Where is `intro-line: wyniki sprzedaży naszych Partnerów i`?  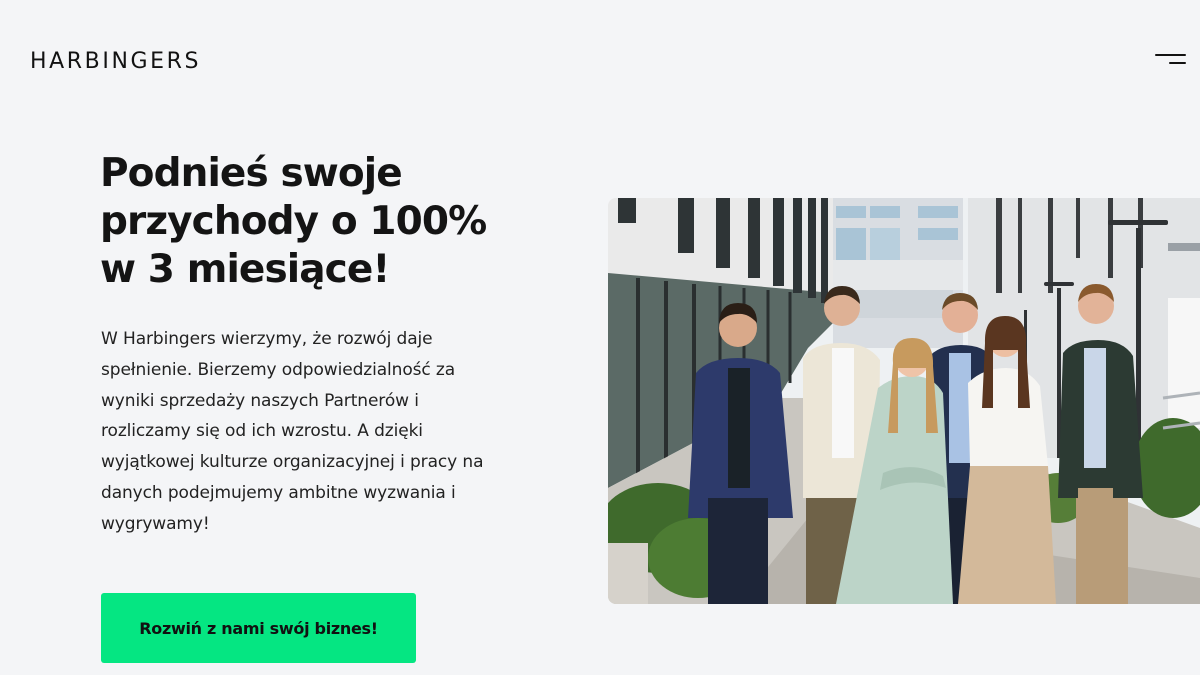
intro-line: wyniki sprzedaży naszych Partnerów i is located at coordinates (260, 400).